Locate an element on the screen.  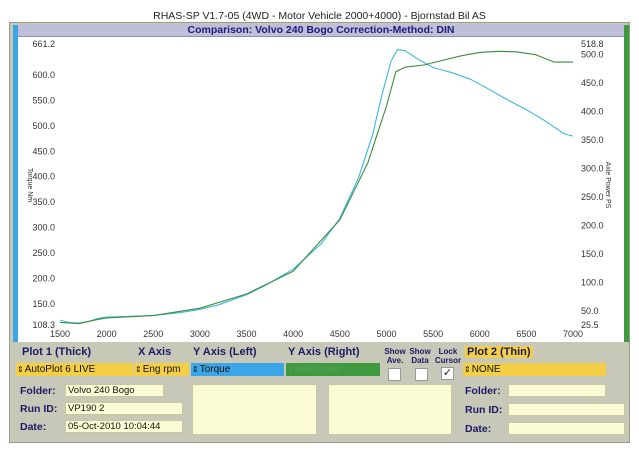
date-field: 05-Oct-2010 10:04:44 is located at coordinates (124, 426).